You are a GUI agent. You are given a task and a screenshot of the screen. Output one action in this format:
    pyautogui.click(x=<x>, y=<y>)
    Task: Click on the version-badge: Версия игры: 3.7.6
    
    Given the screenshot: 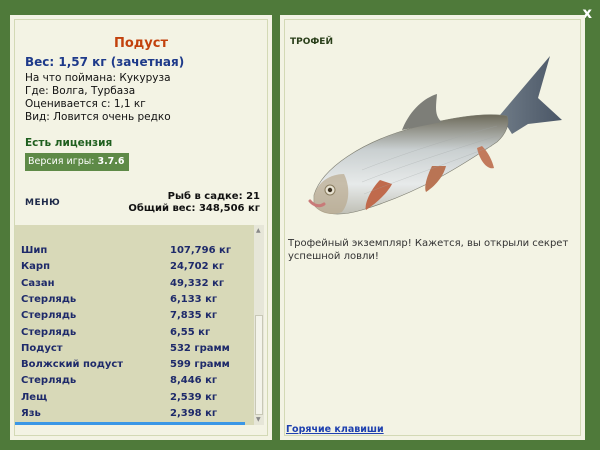 What is the action you would take?
    pyautogui.click(x=77, y=162)
    